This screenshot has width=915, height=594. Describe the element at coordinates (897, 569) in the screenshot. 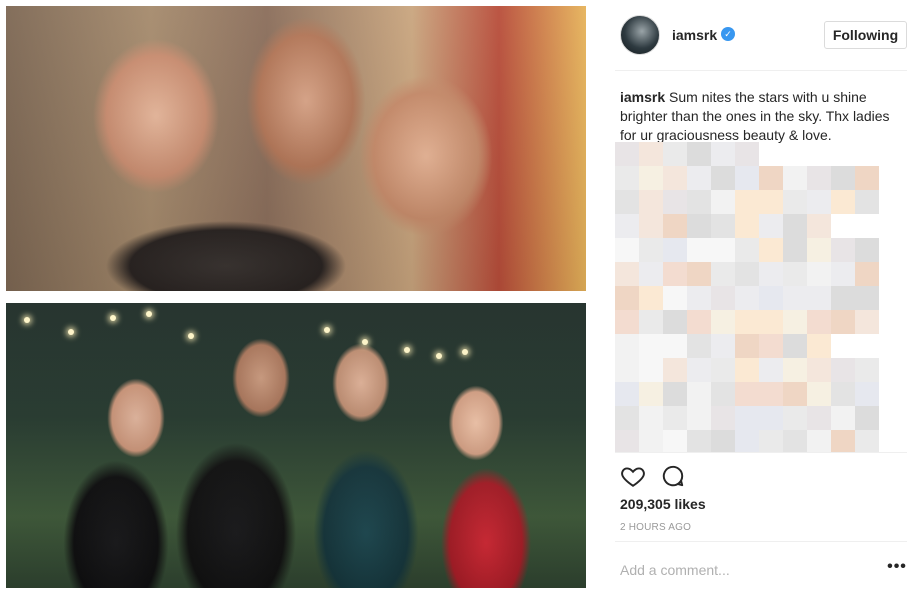

I see `more-options-icon: •••` at that location.